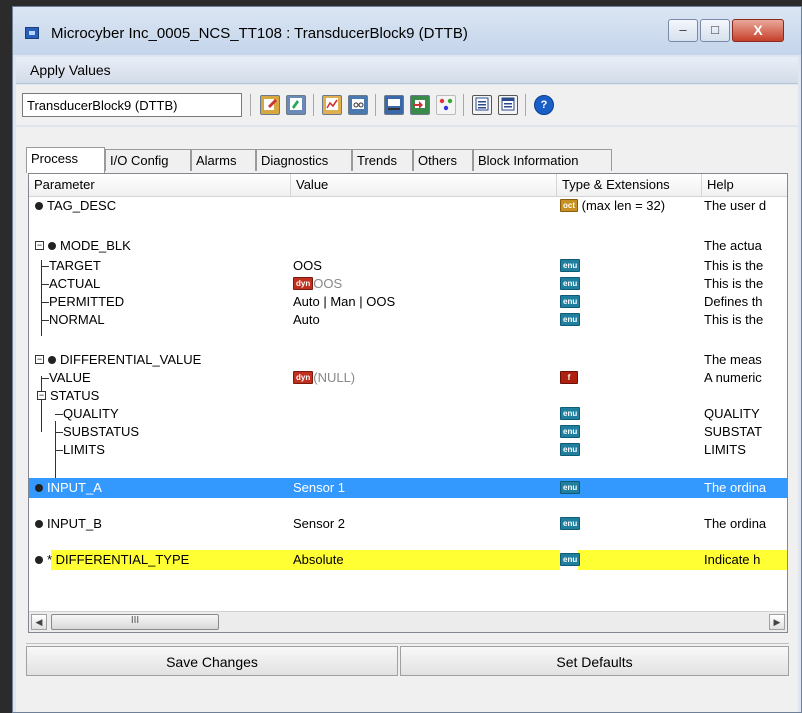 The image size is (802, 713). I want to click on detail-view-icon, so click(508, 105).